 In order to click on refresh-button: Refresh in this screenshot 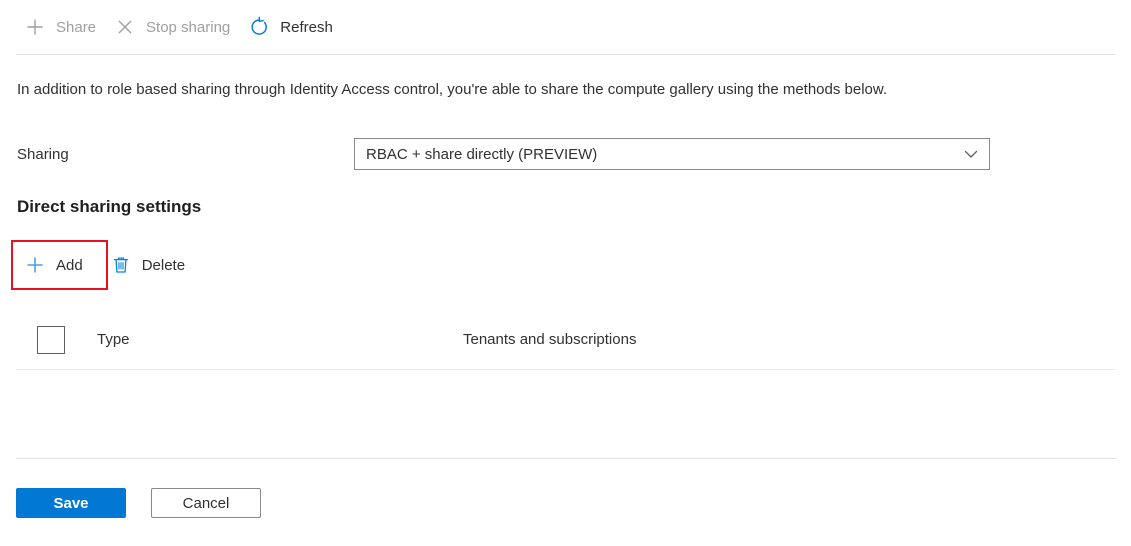, I will do `click(291, 27)`.